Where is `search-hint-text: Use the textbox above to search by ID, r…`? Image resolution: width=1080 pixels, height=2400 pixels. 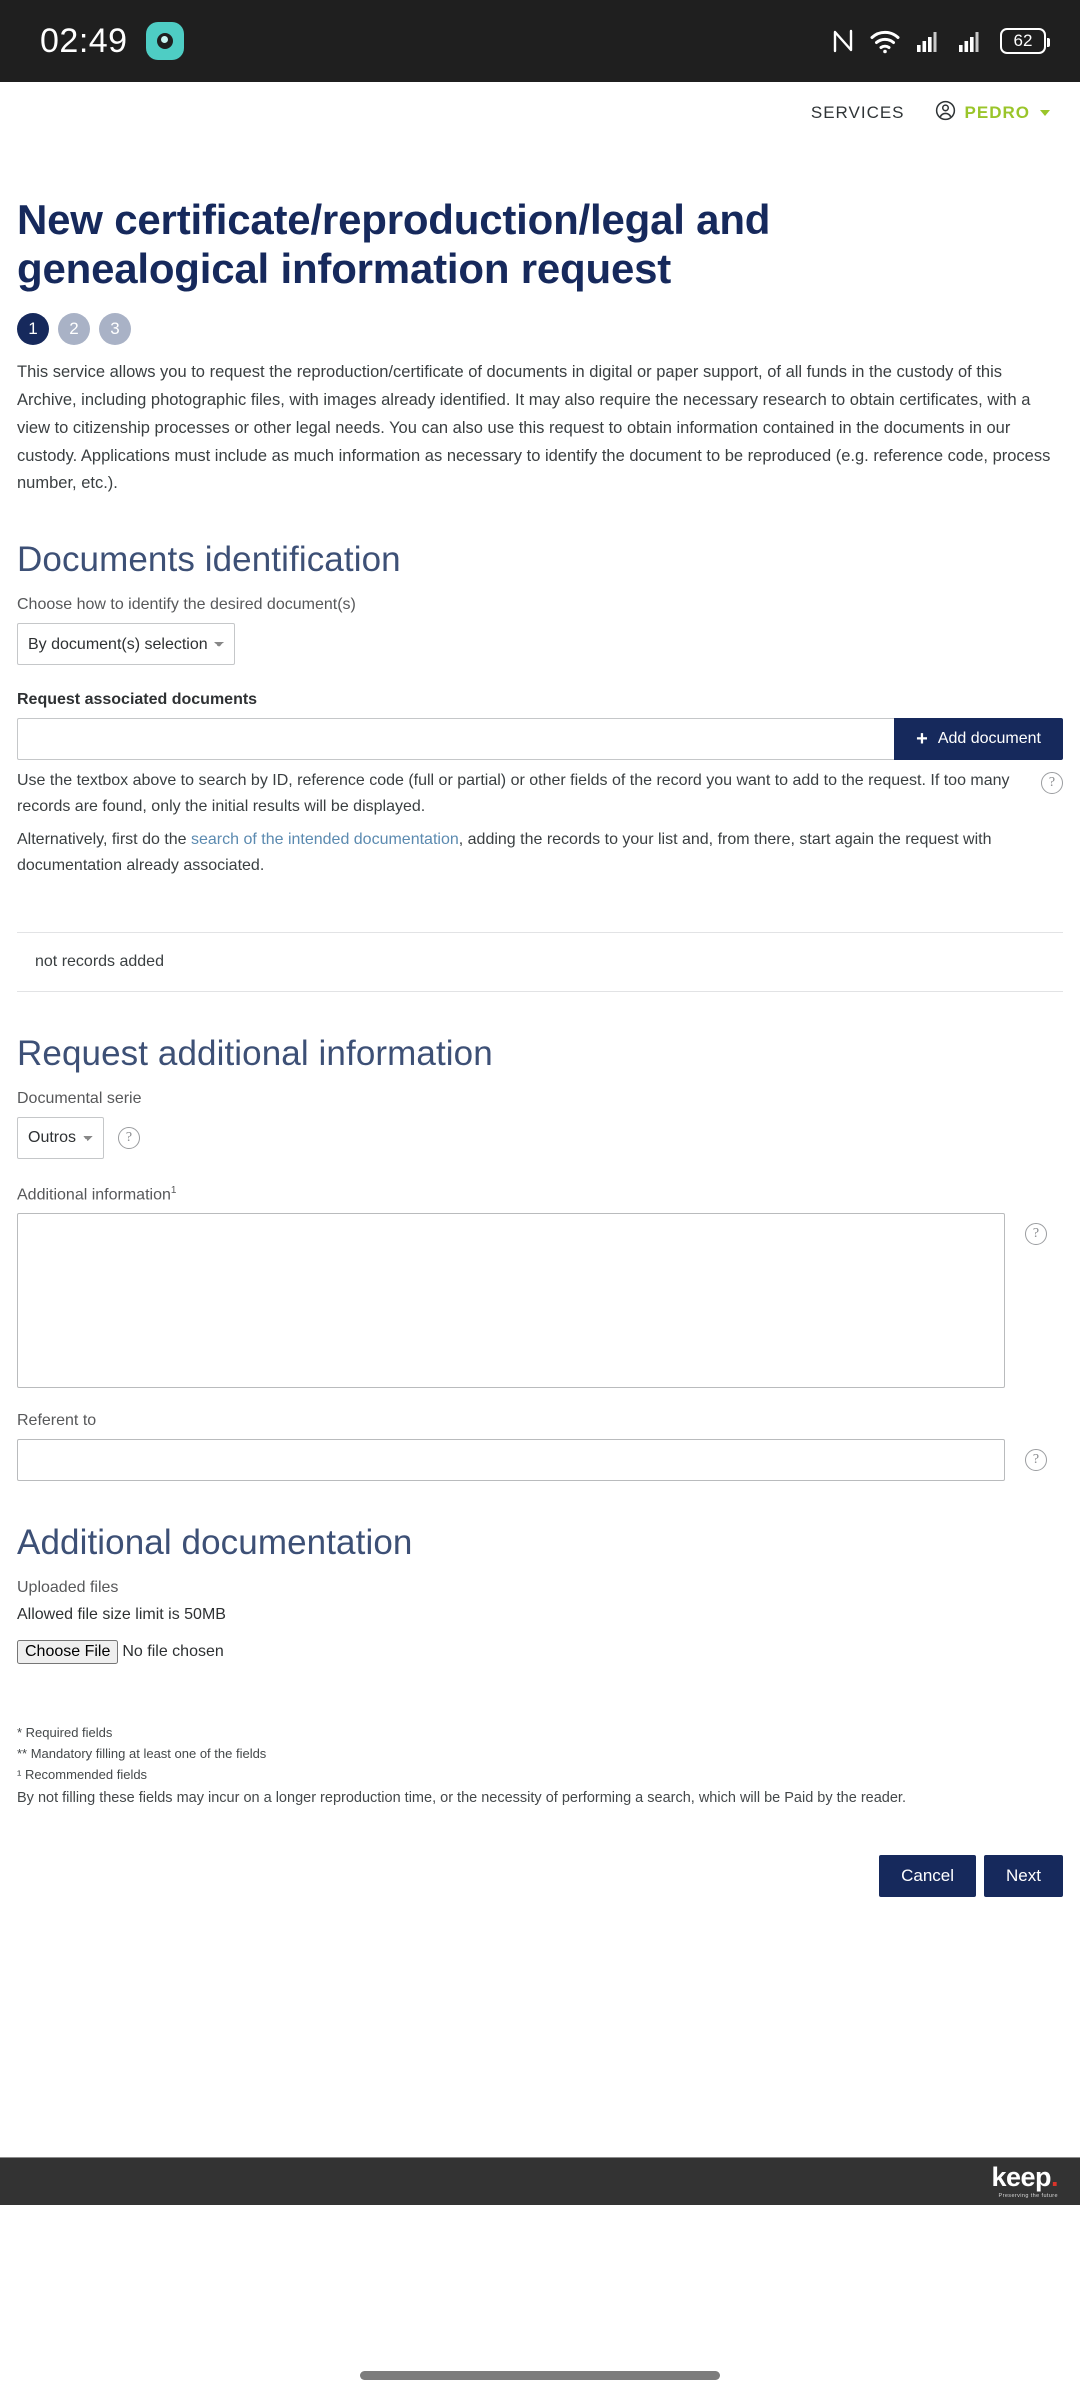
search-hint-text: Use the textbox above to search by ID, r… is located at coordinates (524, 824).